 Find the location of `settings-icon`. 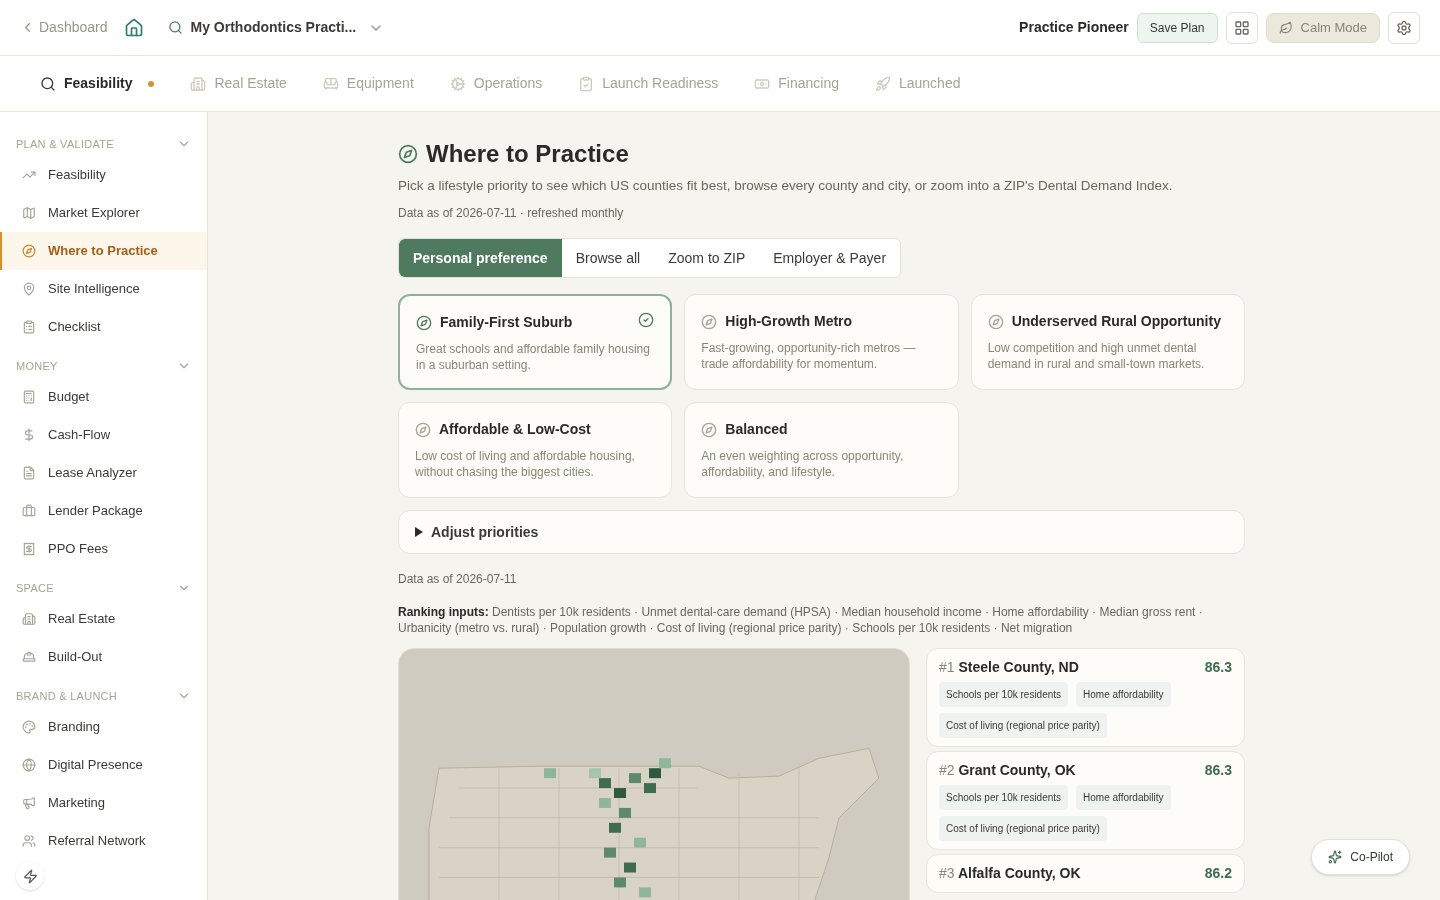

settings-icon is located at coordinates (1404, 27).